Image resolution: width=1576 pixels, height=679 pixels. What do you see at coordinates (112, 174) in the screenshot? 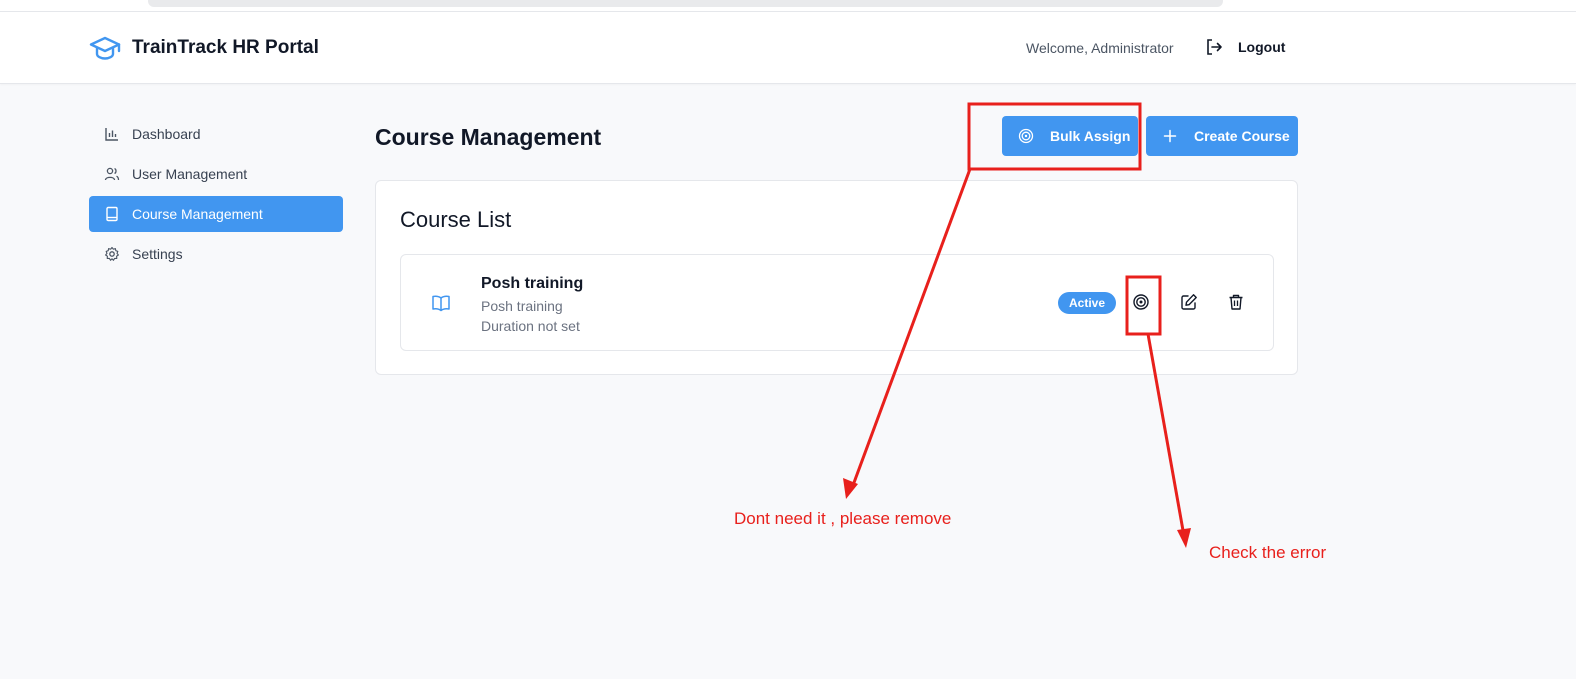
I see `users-icon` at bounding box center [112, 174].